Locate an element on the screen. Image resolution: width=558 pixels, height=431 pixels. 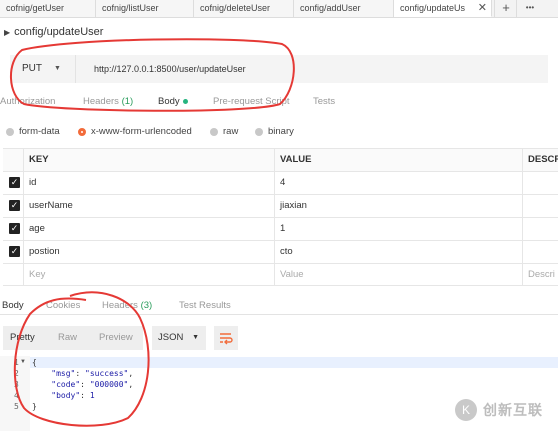
raw-button: Raw is located at coordinates (67, 338).